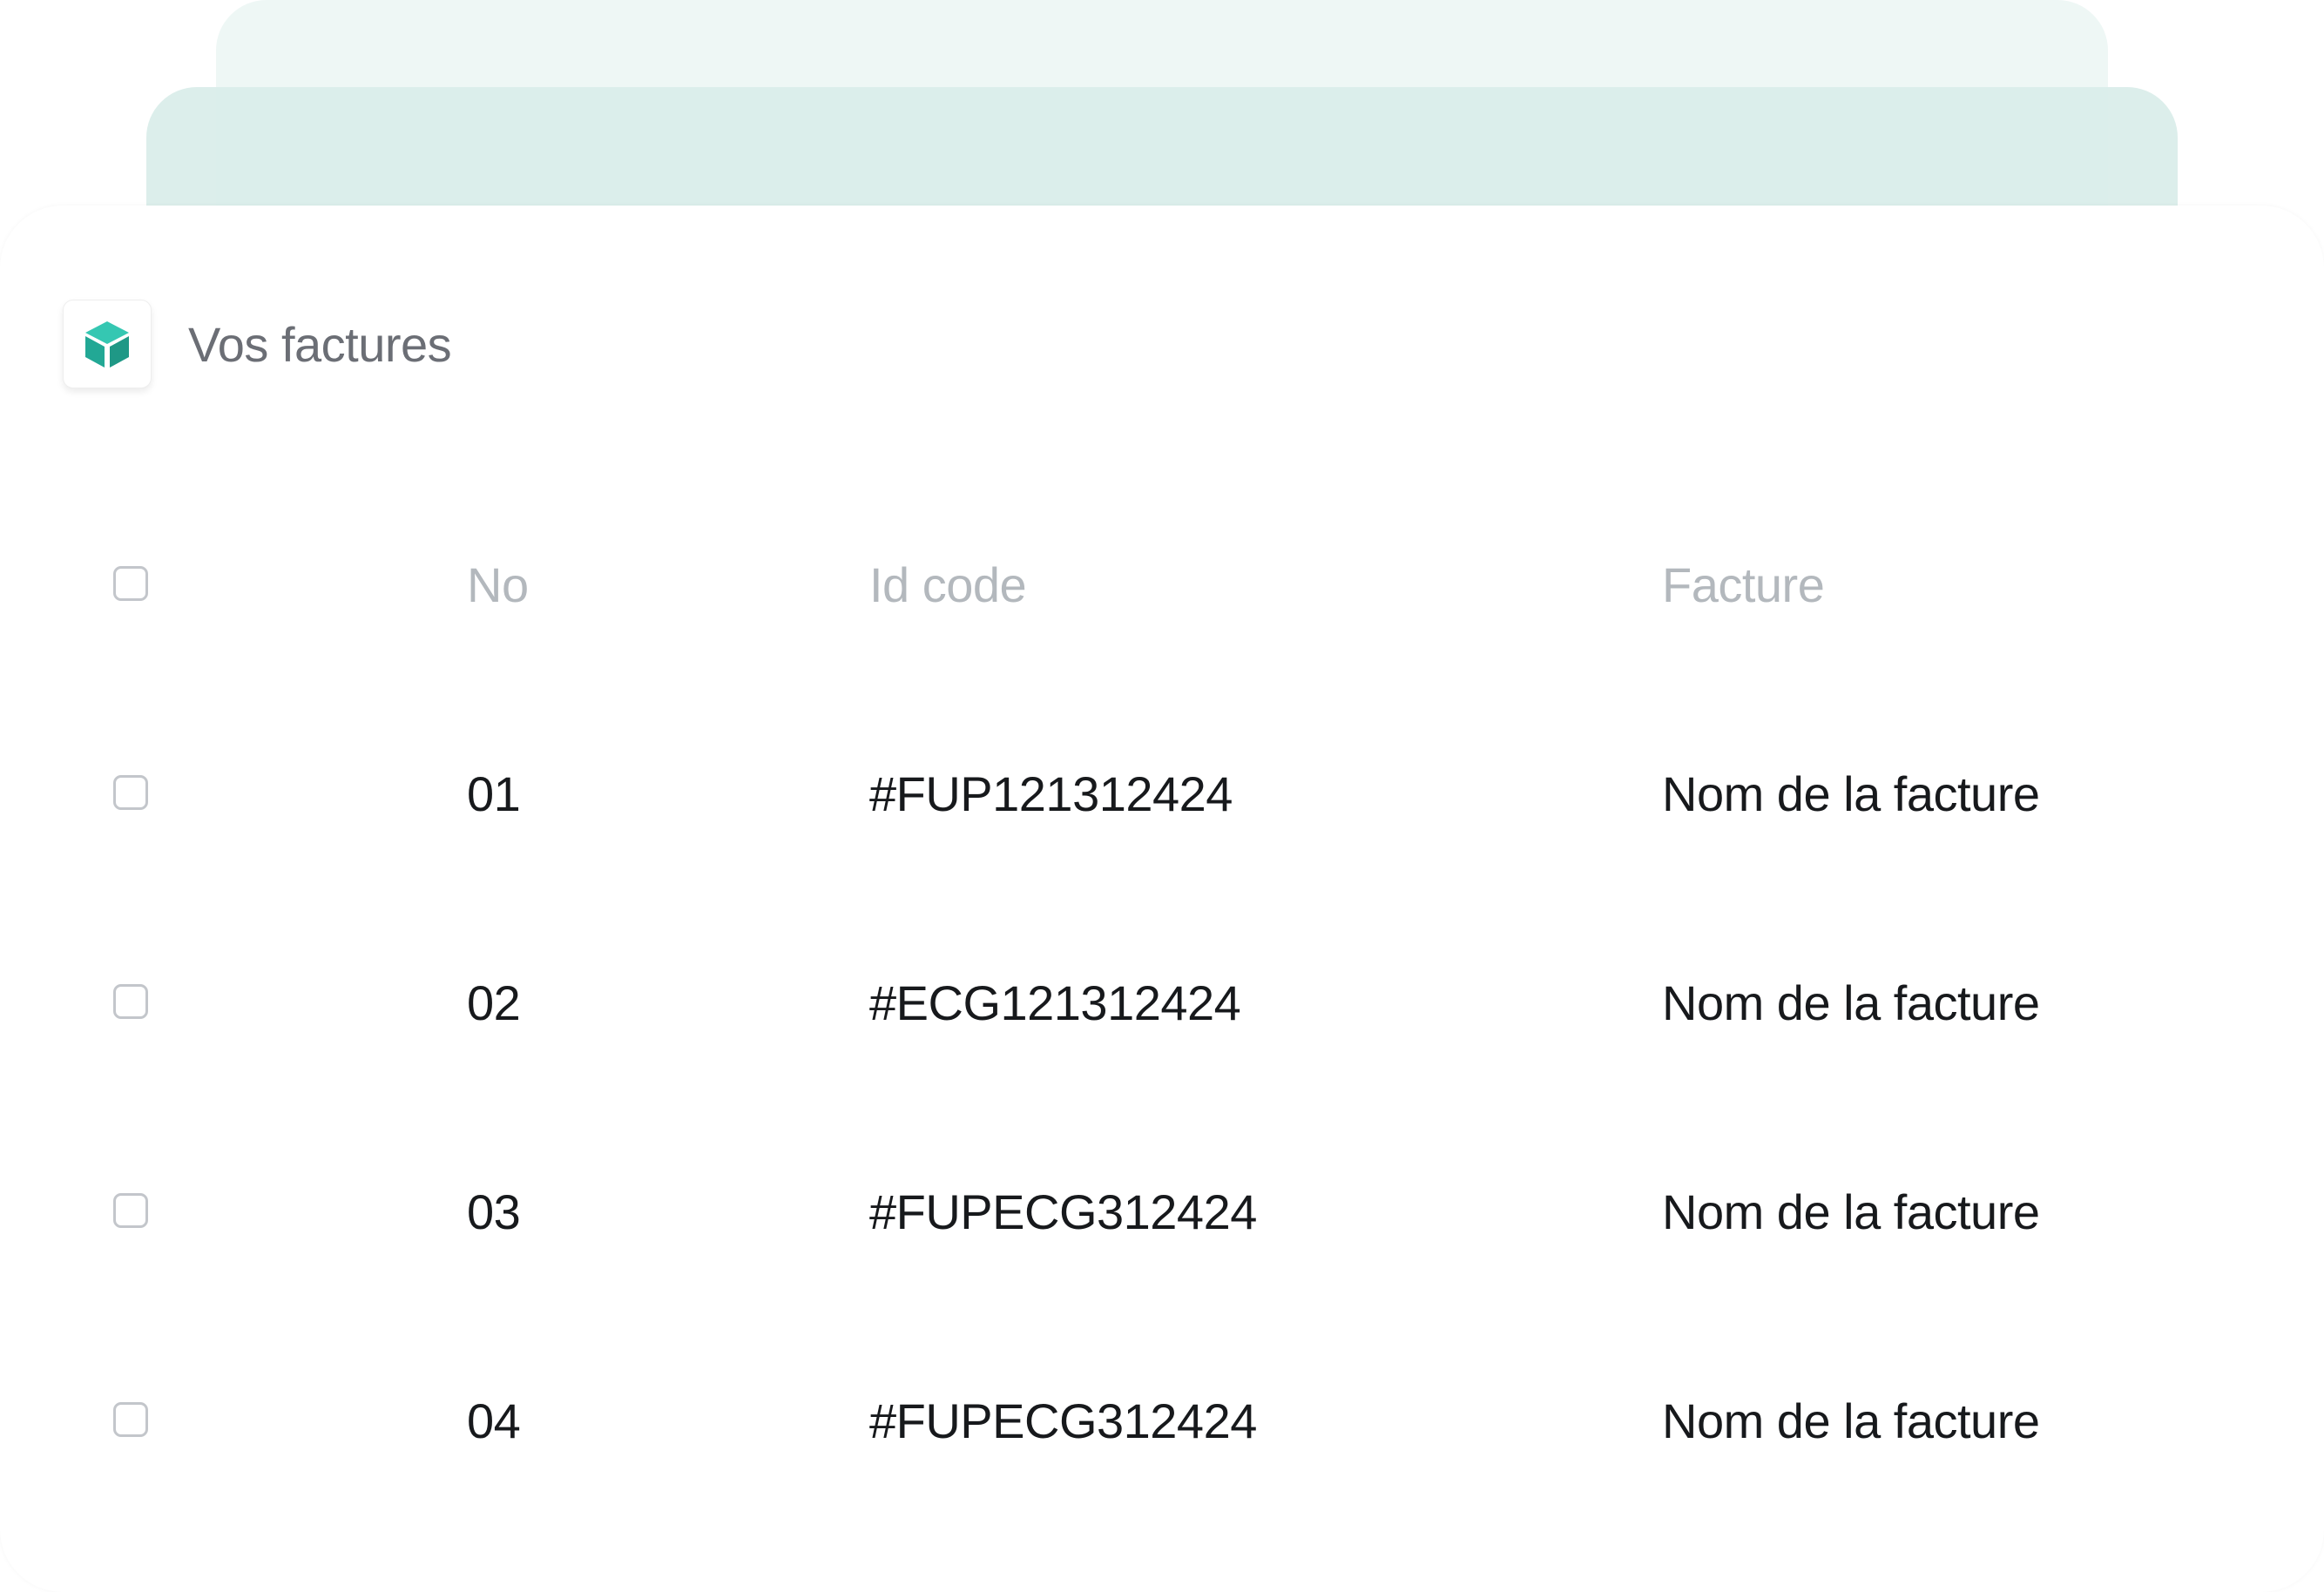 The width and height of the screenshot is (2324, 1592). What do you see at coordinates (130, 583) in the screenshot?
I see `select-all-checkbox` at bounding box center [130, 583].